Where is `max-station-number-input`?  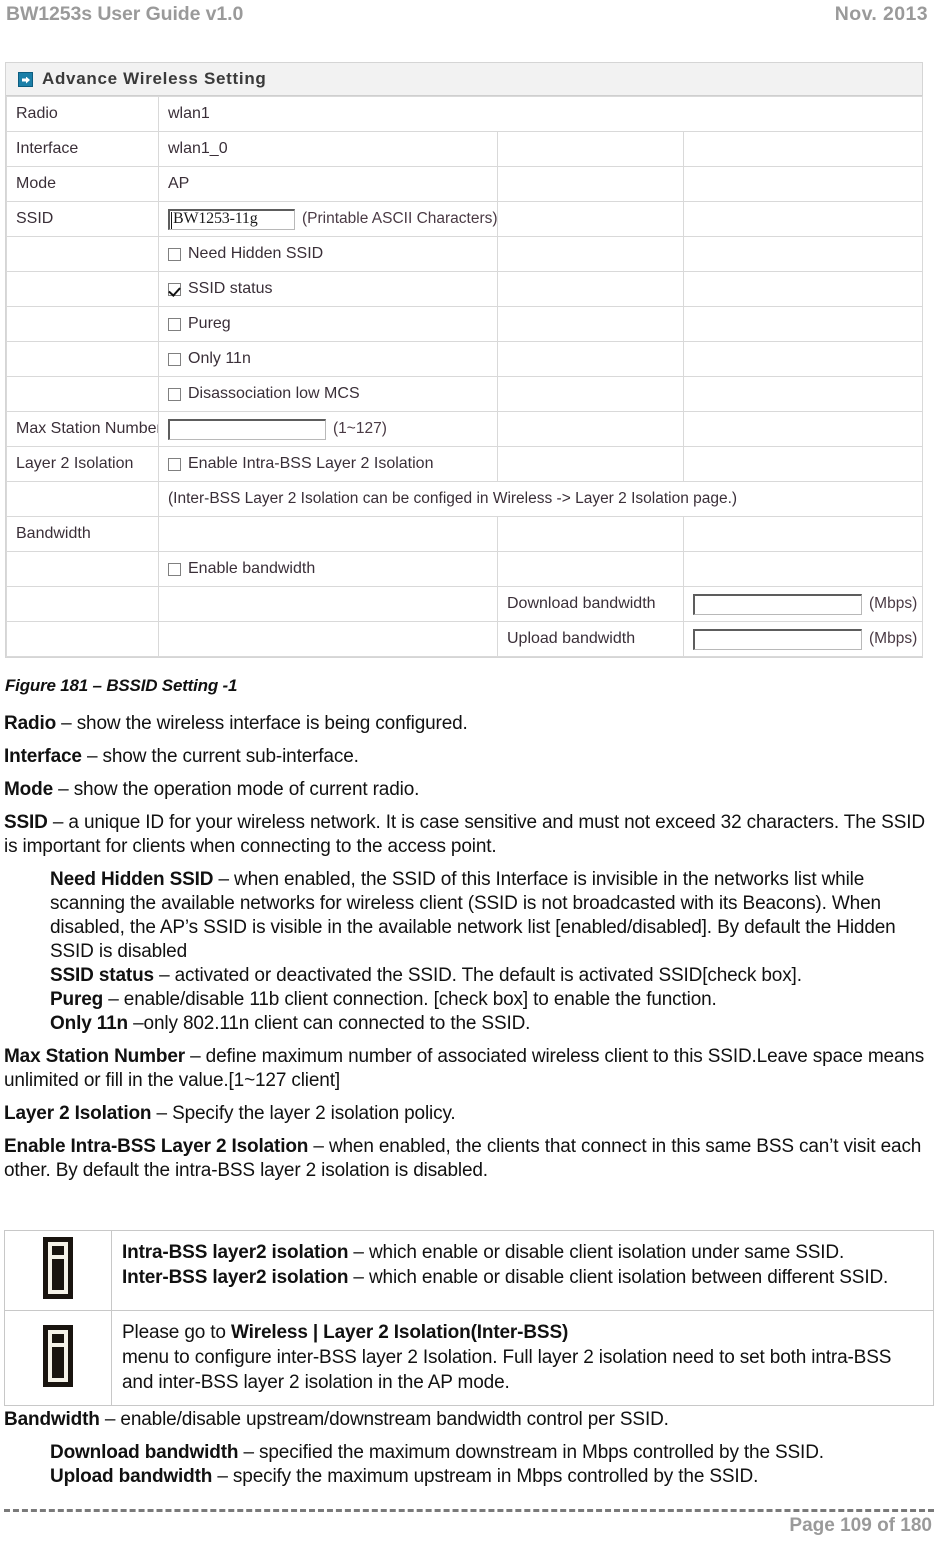 max-station-number-input is located at coordinates (247, 429).